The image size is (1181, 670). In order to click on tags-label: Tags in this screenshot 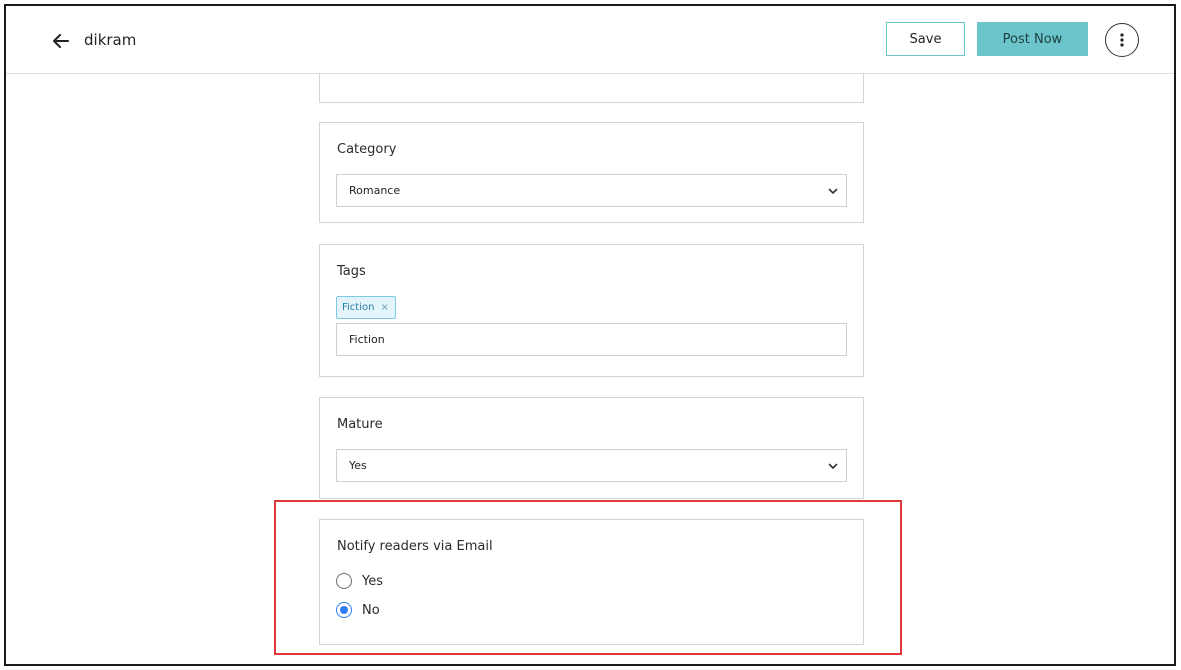, I will do `click(351, 271)`.